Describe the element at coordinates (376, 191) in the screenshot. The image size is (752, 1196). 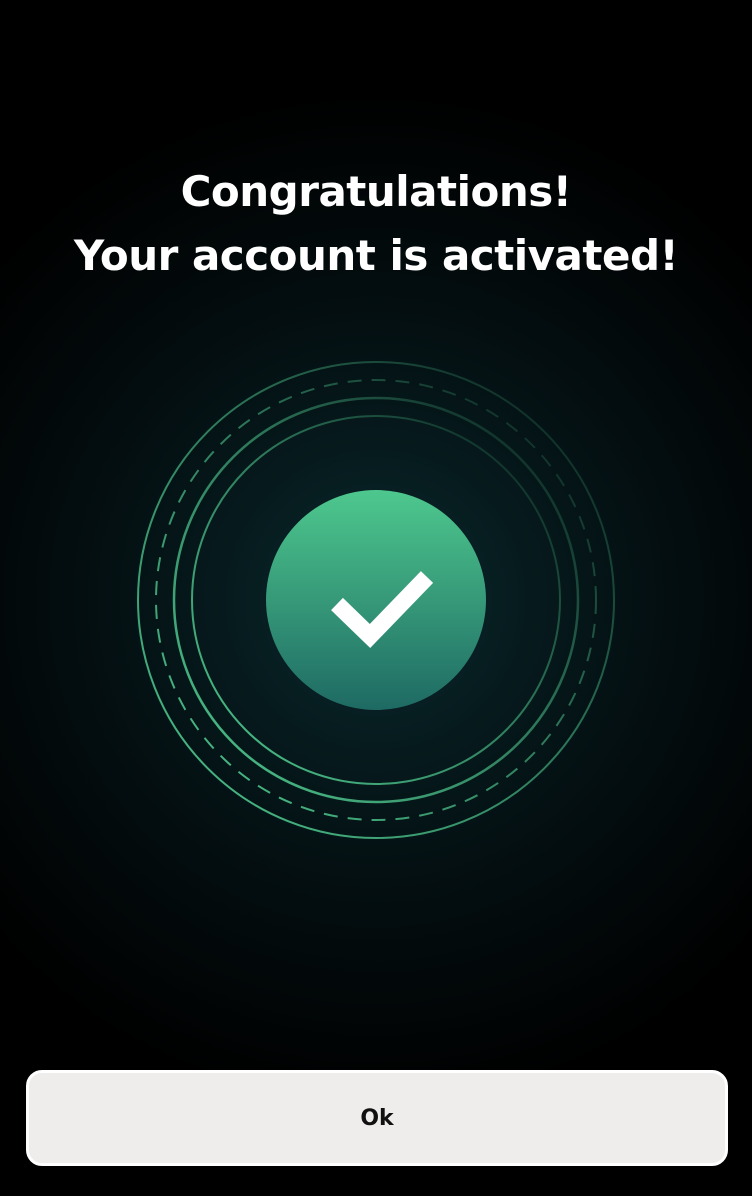
I see `title-line-congratulations: Congratulations!` at that location.